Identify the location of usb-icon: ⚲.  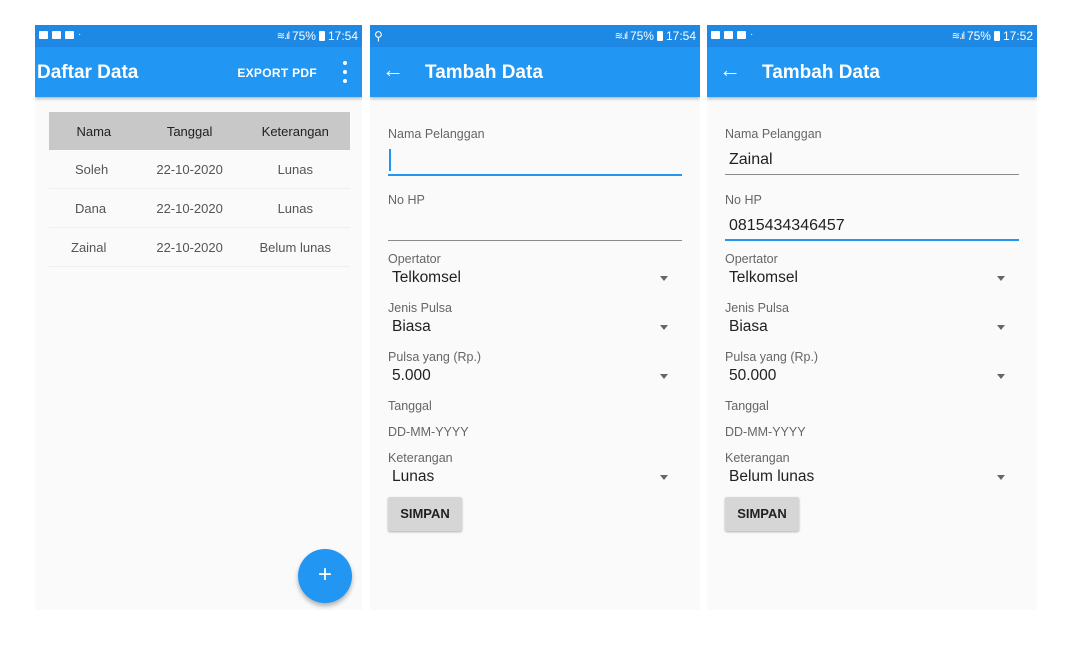
(378, 36).